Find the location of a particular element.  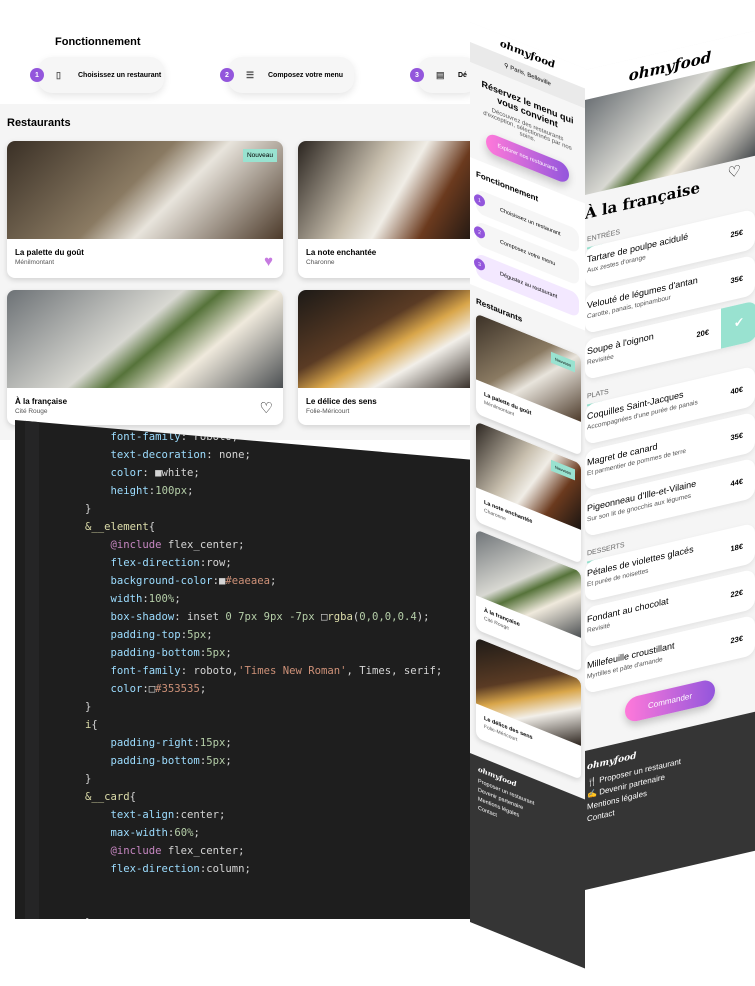

step-3: 3 ▤ Dé is located at coordinates (444, 75).